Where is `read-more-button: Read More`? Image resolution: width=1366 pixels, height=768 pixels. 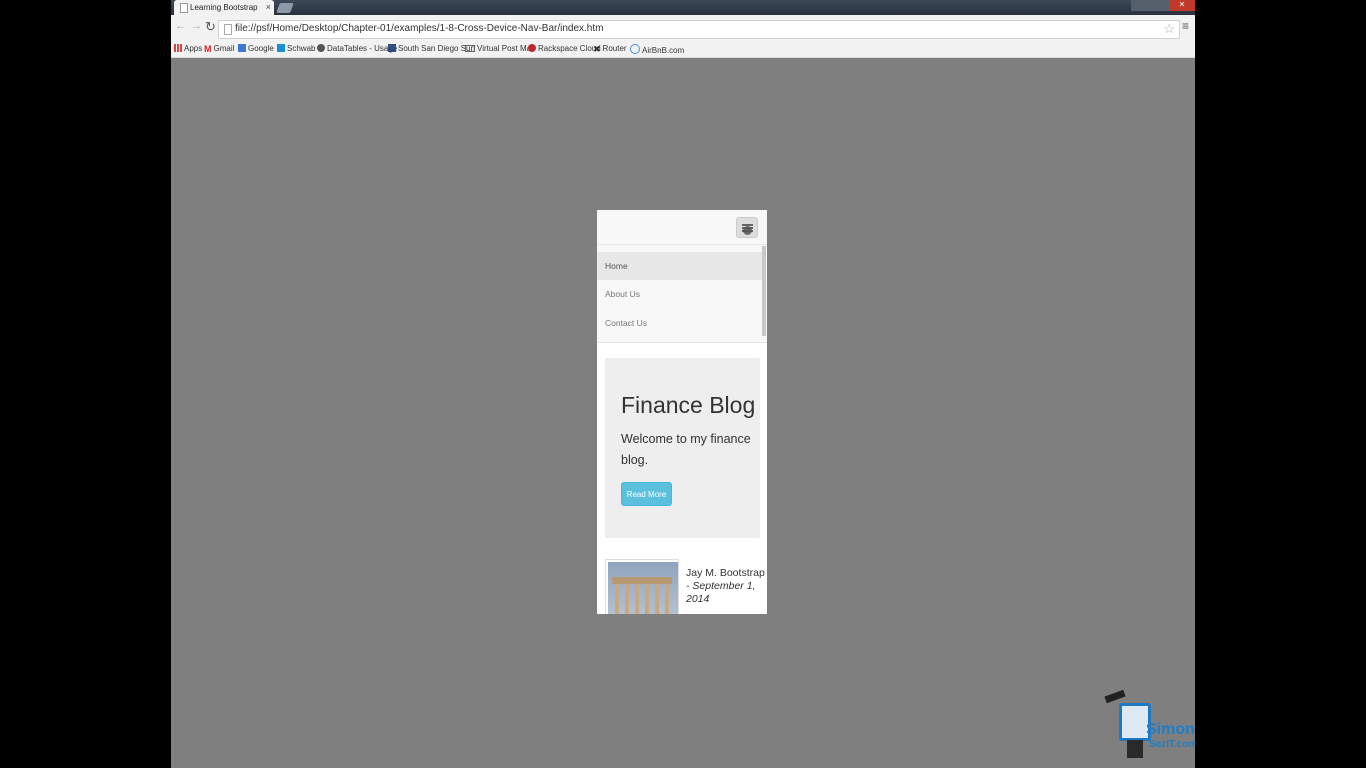 read-more-button: Read More is located at coordinates (646, 494).